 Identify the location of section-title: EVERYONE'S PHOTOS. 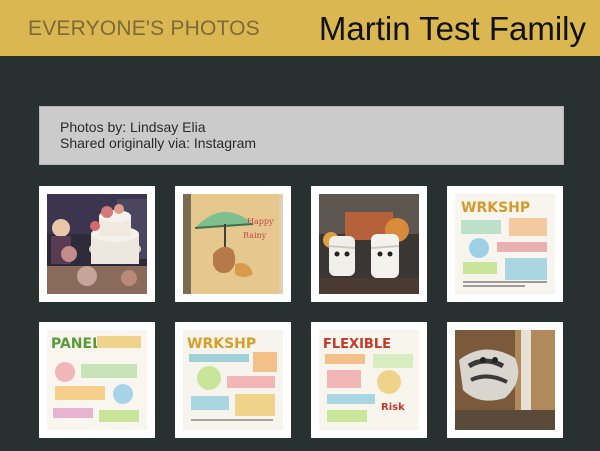
(144, 29).